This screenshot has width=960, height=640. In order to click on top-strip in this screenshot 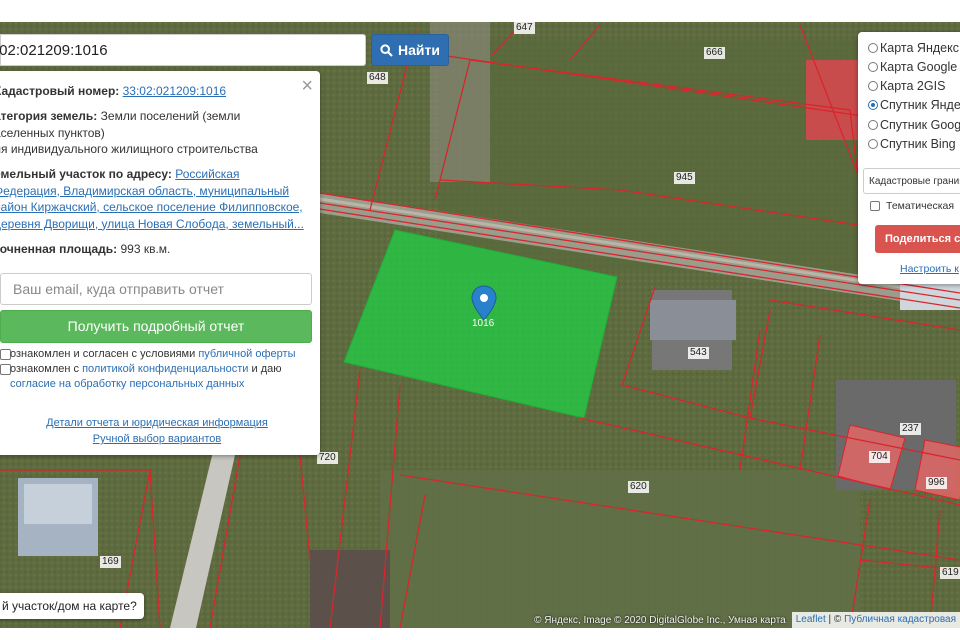, I will do `click(480, 11)`.